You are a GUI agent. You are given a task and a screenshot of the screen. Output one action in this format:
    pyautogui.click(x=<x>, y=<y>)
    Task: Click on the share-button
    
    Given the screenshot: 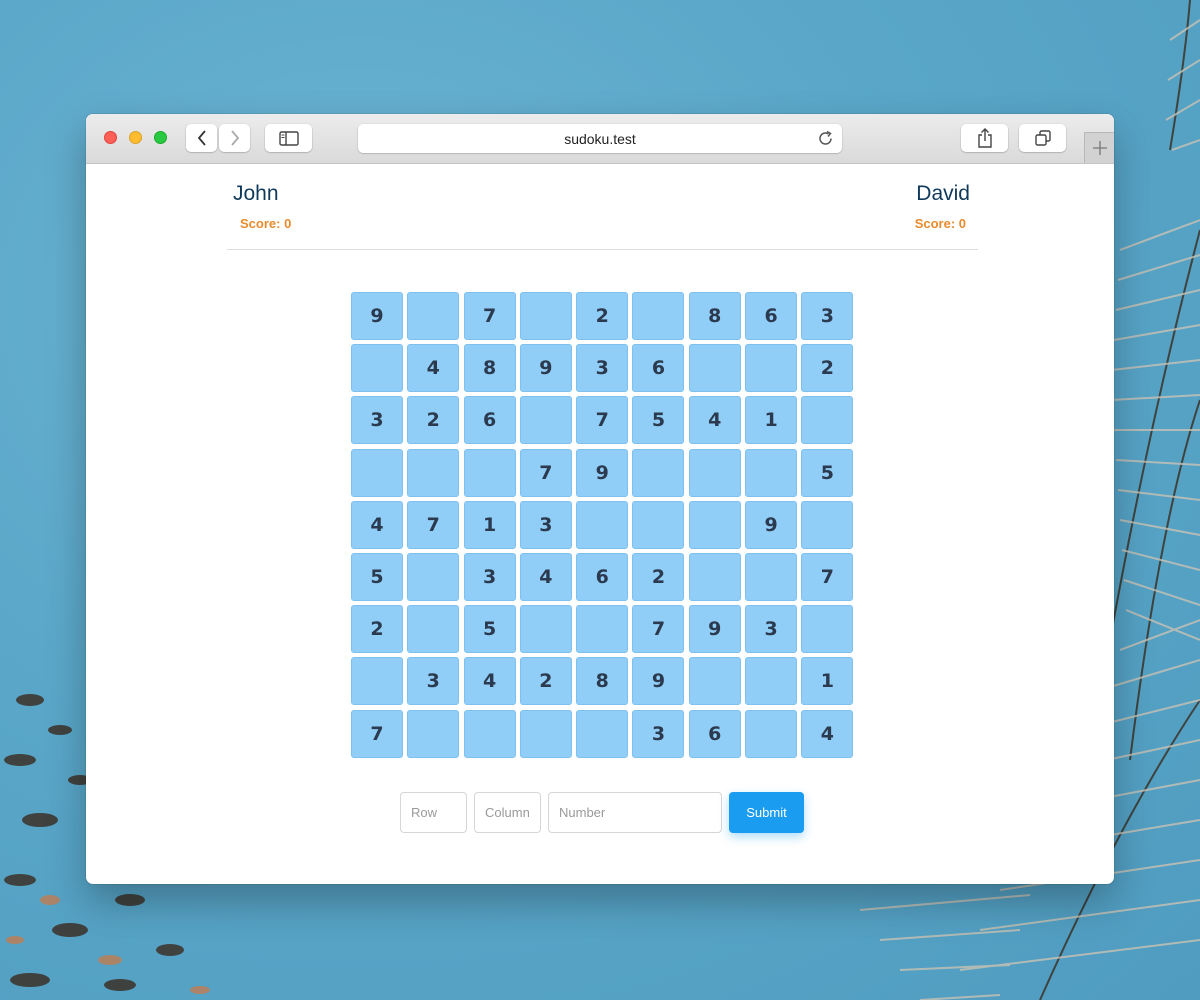 What is the action you would take?
    pyautogui.click(x=984, y=138)
    